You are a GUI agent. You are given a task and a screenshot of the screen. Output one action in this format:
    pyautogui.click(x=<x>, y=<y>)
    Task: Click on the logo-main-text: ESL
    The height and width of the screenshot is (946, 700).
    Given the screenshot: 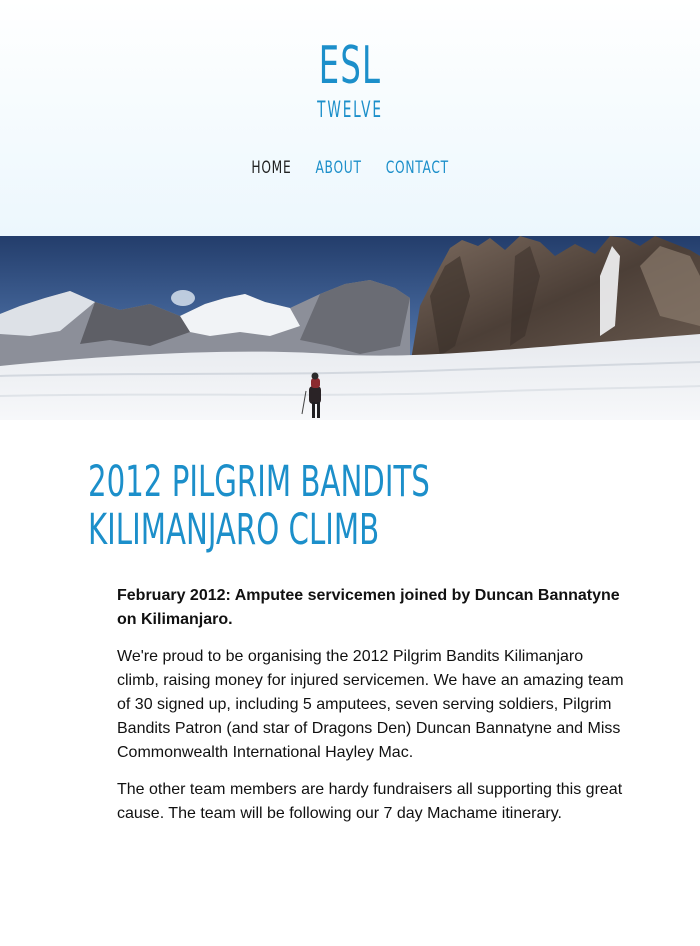 What is the action you would take?
    pyautogui.click(x=350, y=66)
    